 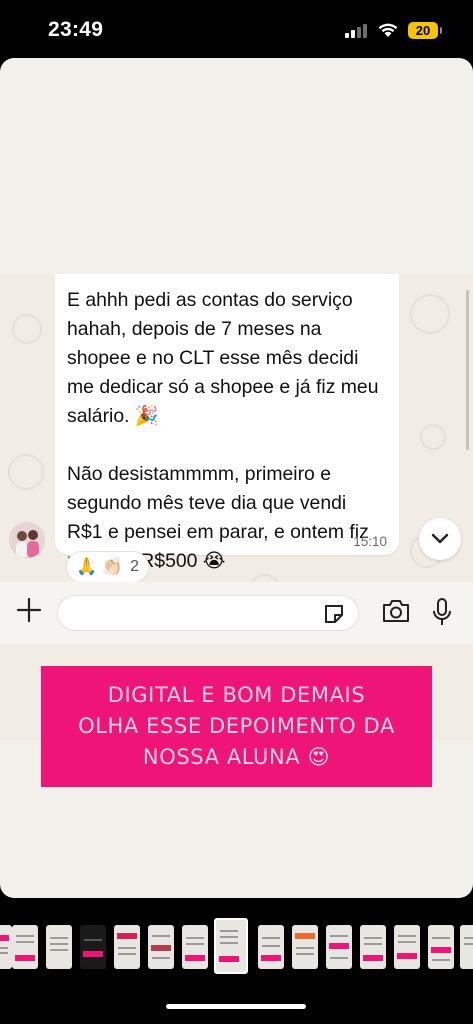 I want to click on caption-line-3: NOSSA ALUNA 😍, so click(x=236, y=757).